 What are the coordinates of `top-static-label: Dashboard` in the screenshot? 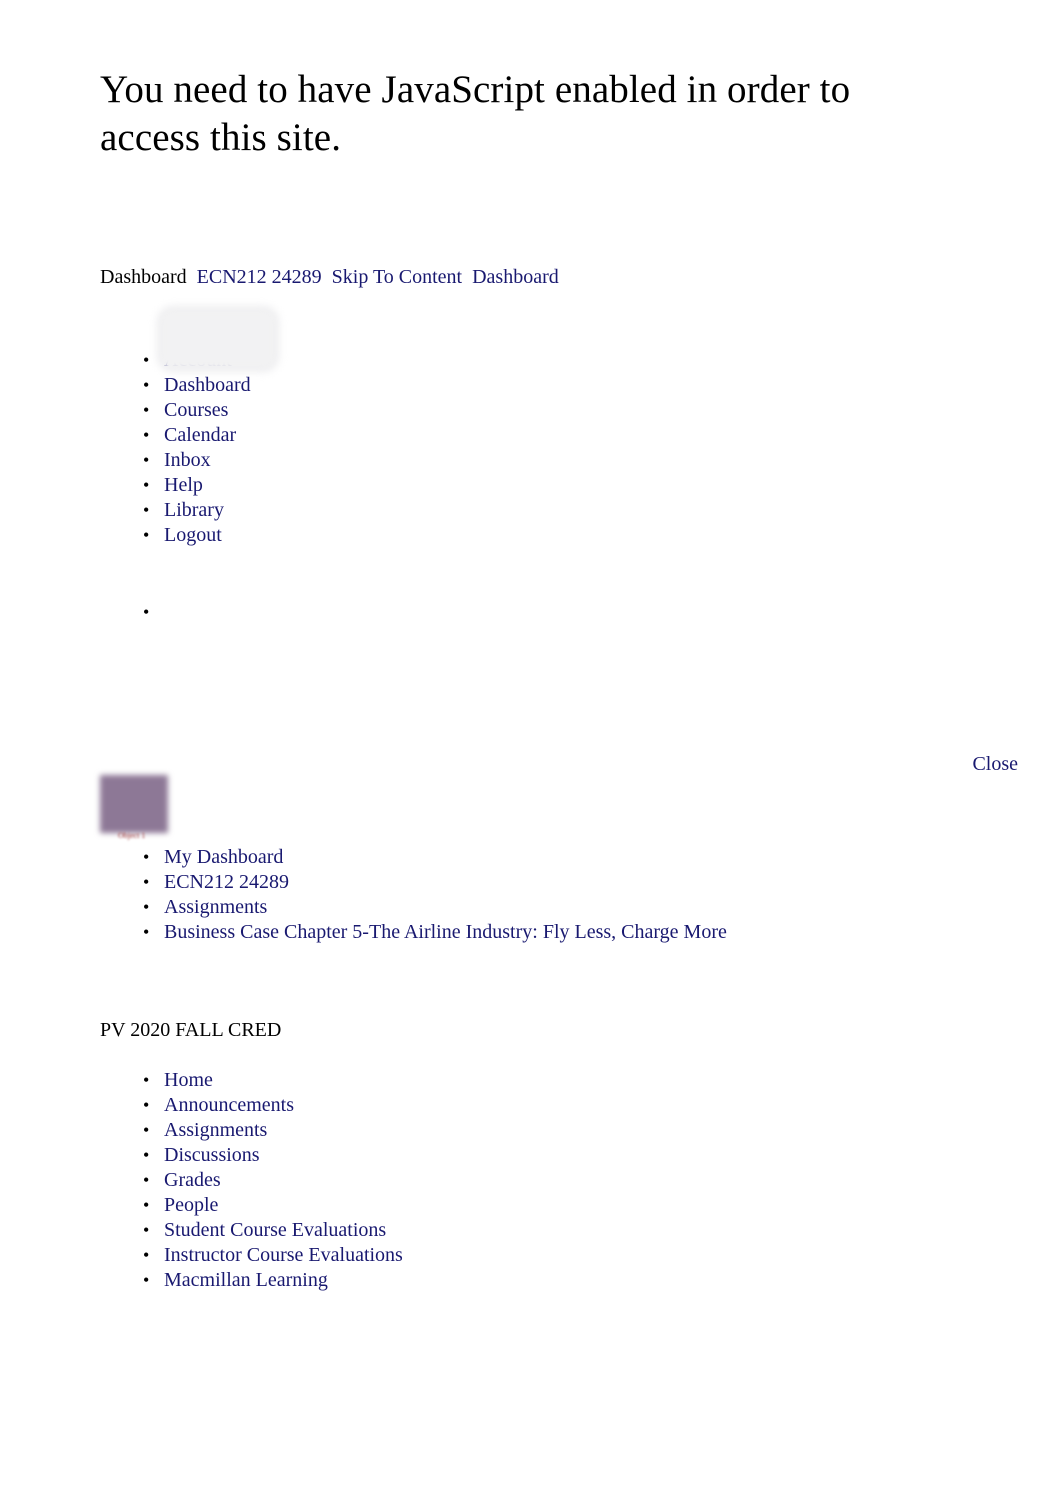 It's located at (143, 277).